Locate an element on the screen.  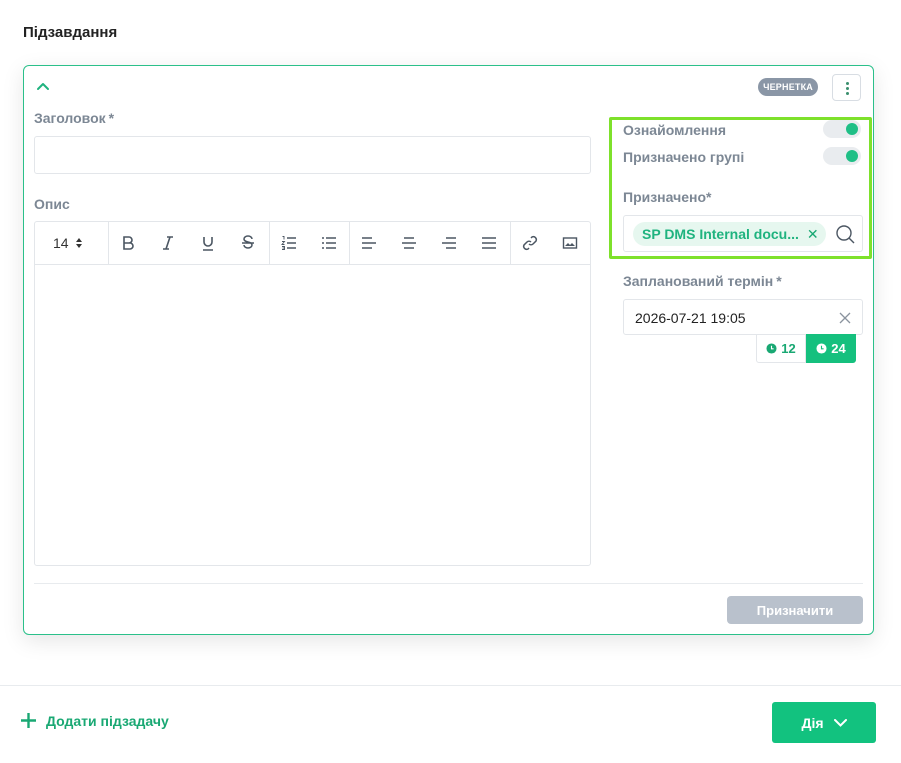
assigned-label: Призначено* is located at coordinates (667, 197).